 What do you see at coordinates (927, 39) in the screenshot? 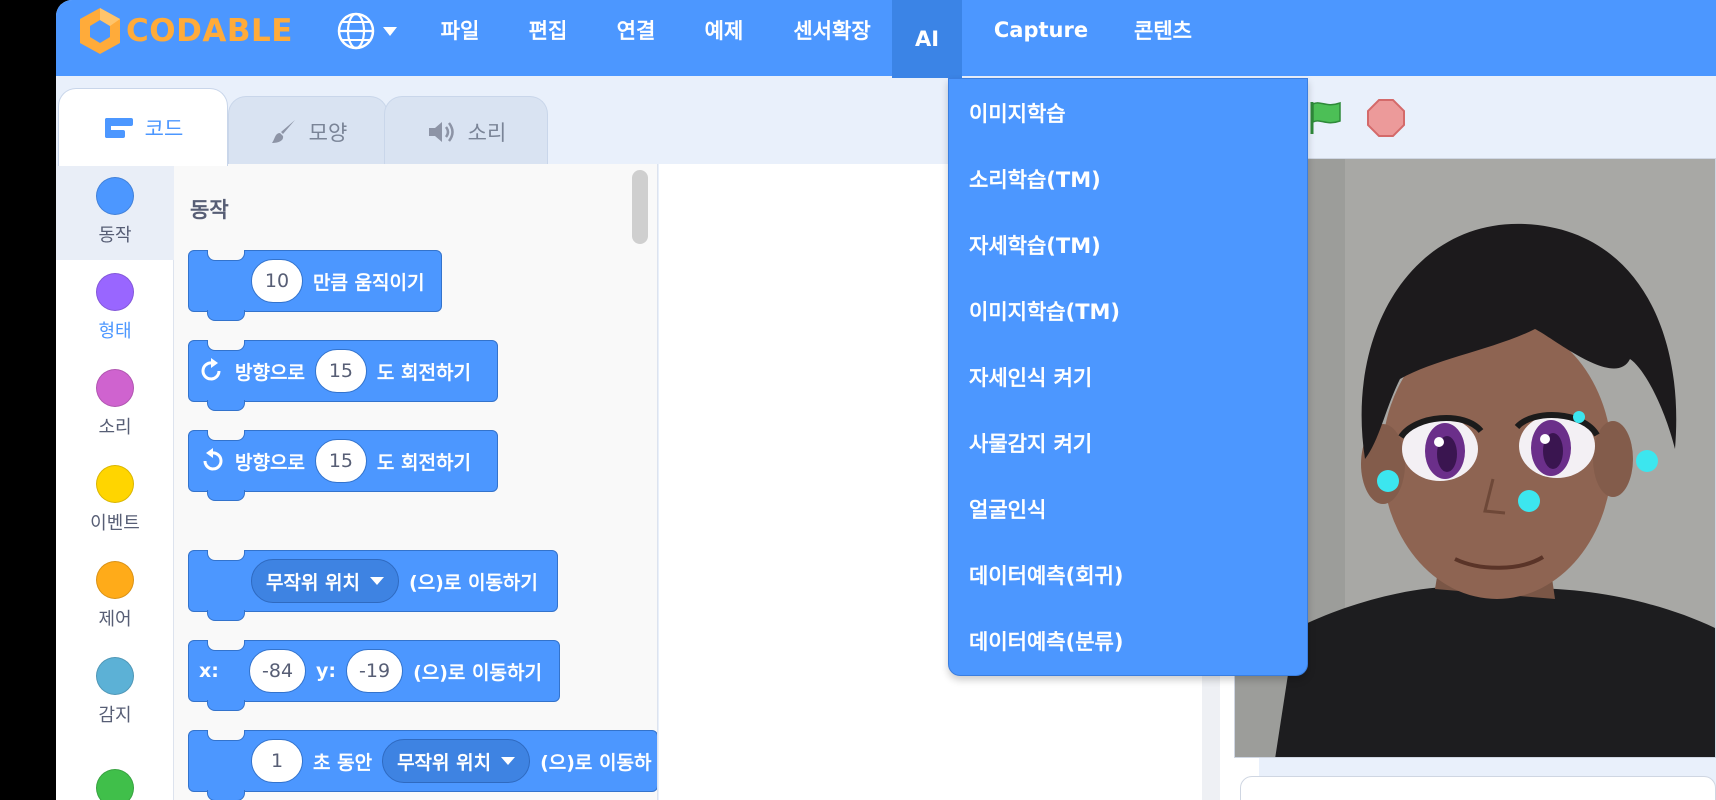
I see `menu-ai: AI` at bounding box center [927, 39].